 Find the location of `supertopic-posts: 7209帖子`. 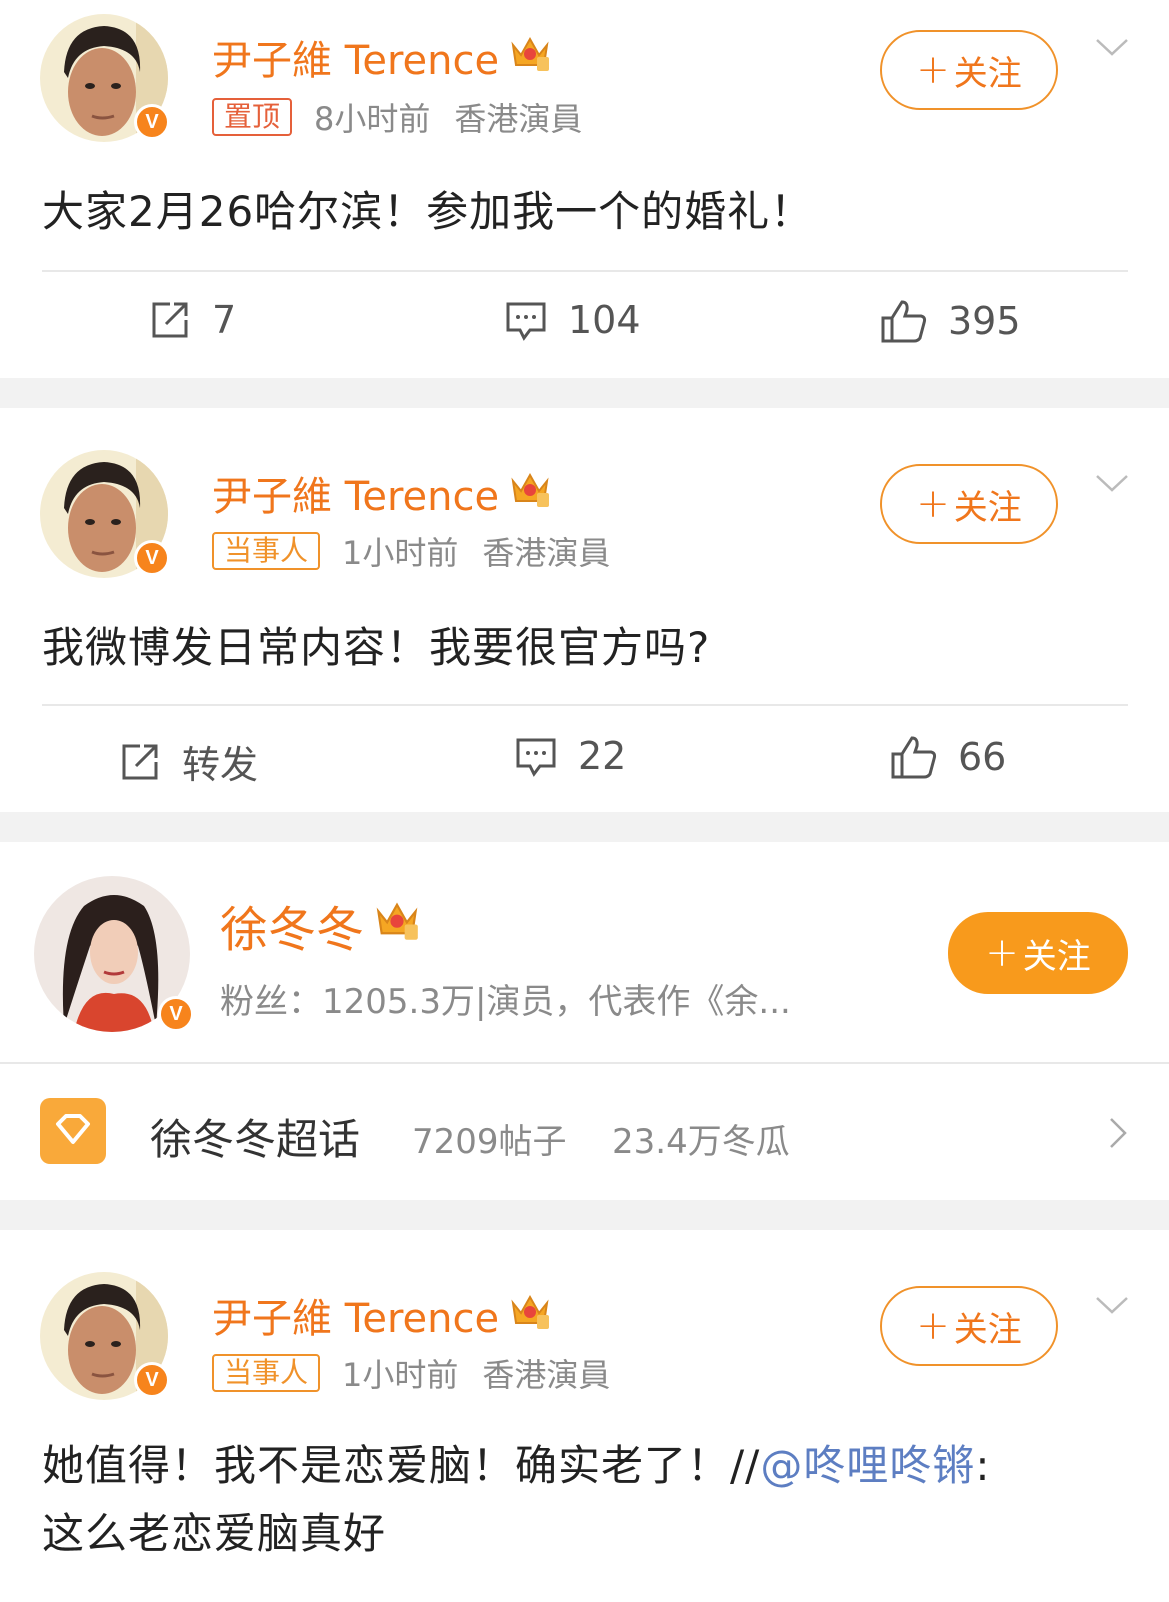

supertopic-posts: 7209帖子 is located at coordinates (489, 1142).